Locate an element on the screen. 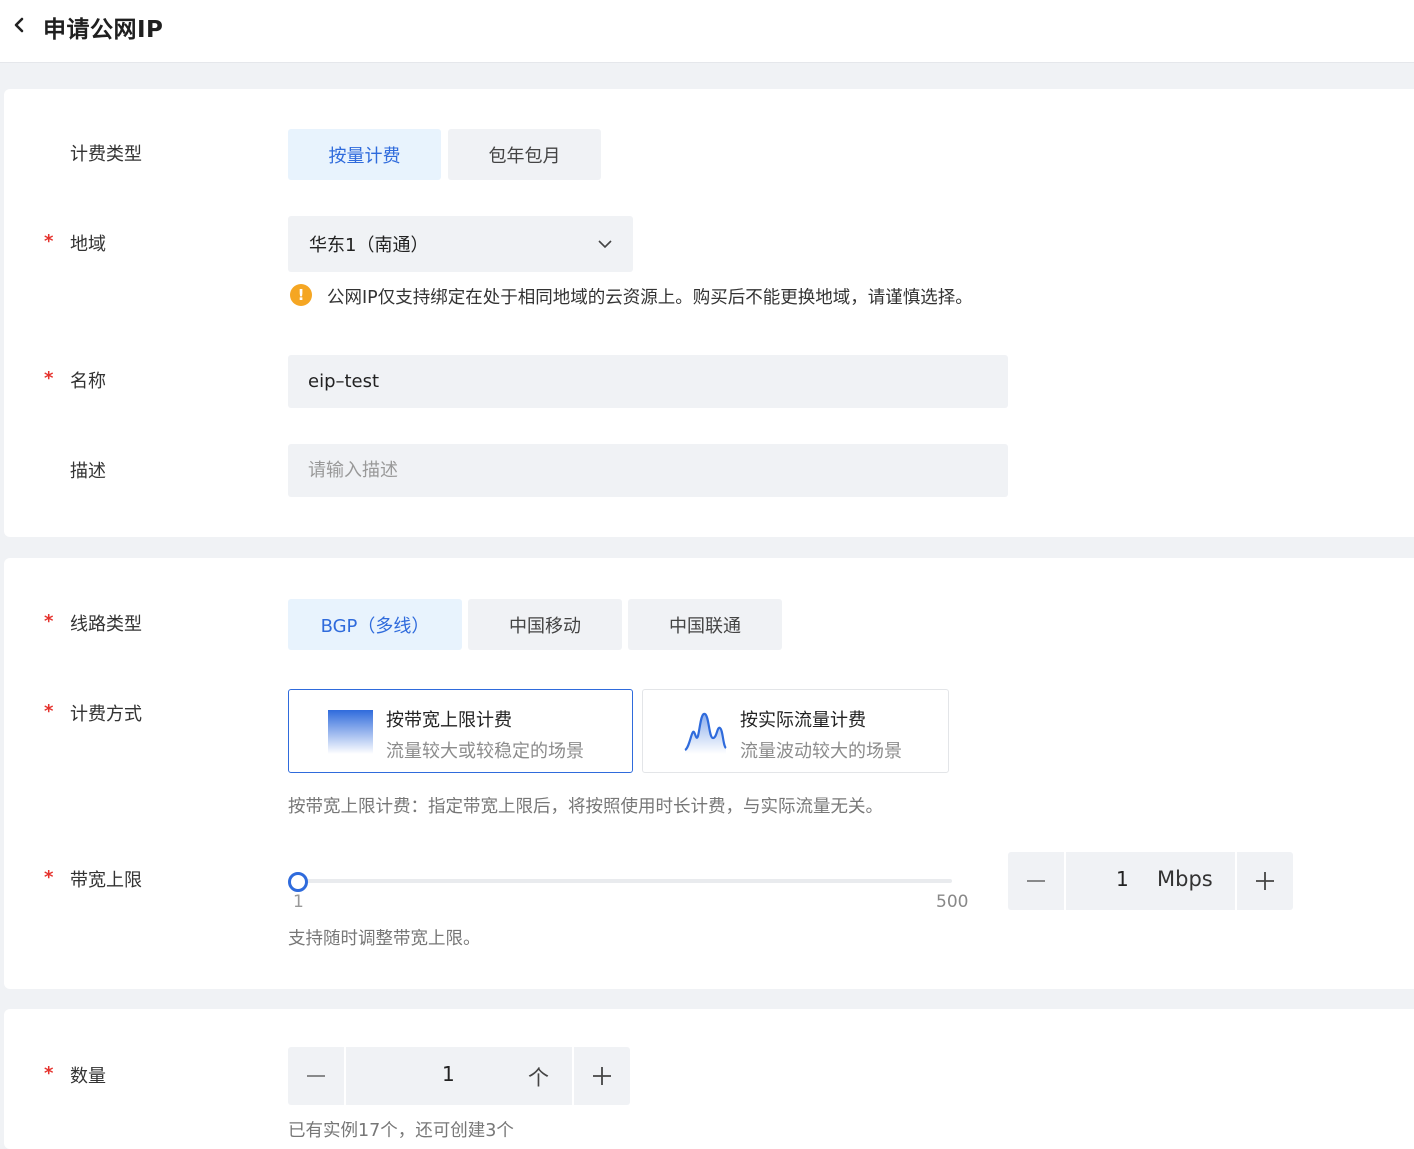 This screenshot has width=1414, height=1149. bandwidth-label: 带宽上限 is located at coordinates (106, 880).